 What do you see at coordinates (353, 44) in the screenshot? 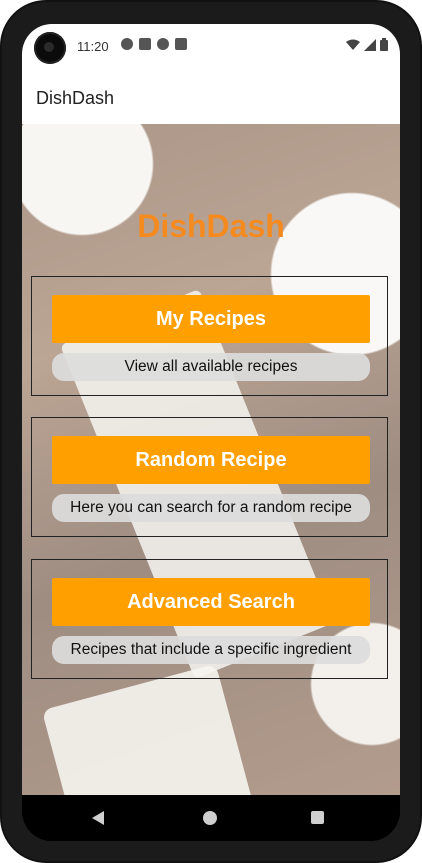
I see `wifi-icon` at bounding box center [353, 44].